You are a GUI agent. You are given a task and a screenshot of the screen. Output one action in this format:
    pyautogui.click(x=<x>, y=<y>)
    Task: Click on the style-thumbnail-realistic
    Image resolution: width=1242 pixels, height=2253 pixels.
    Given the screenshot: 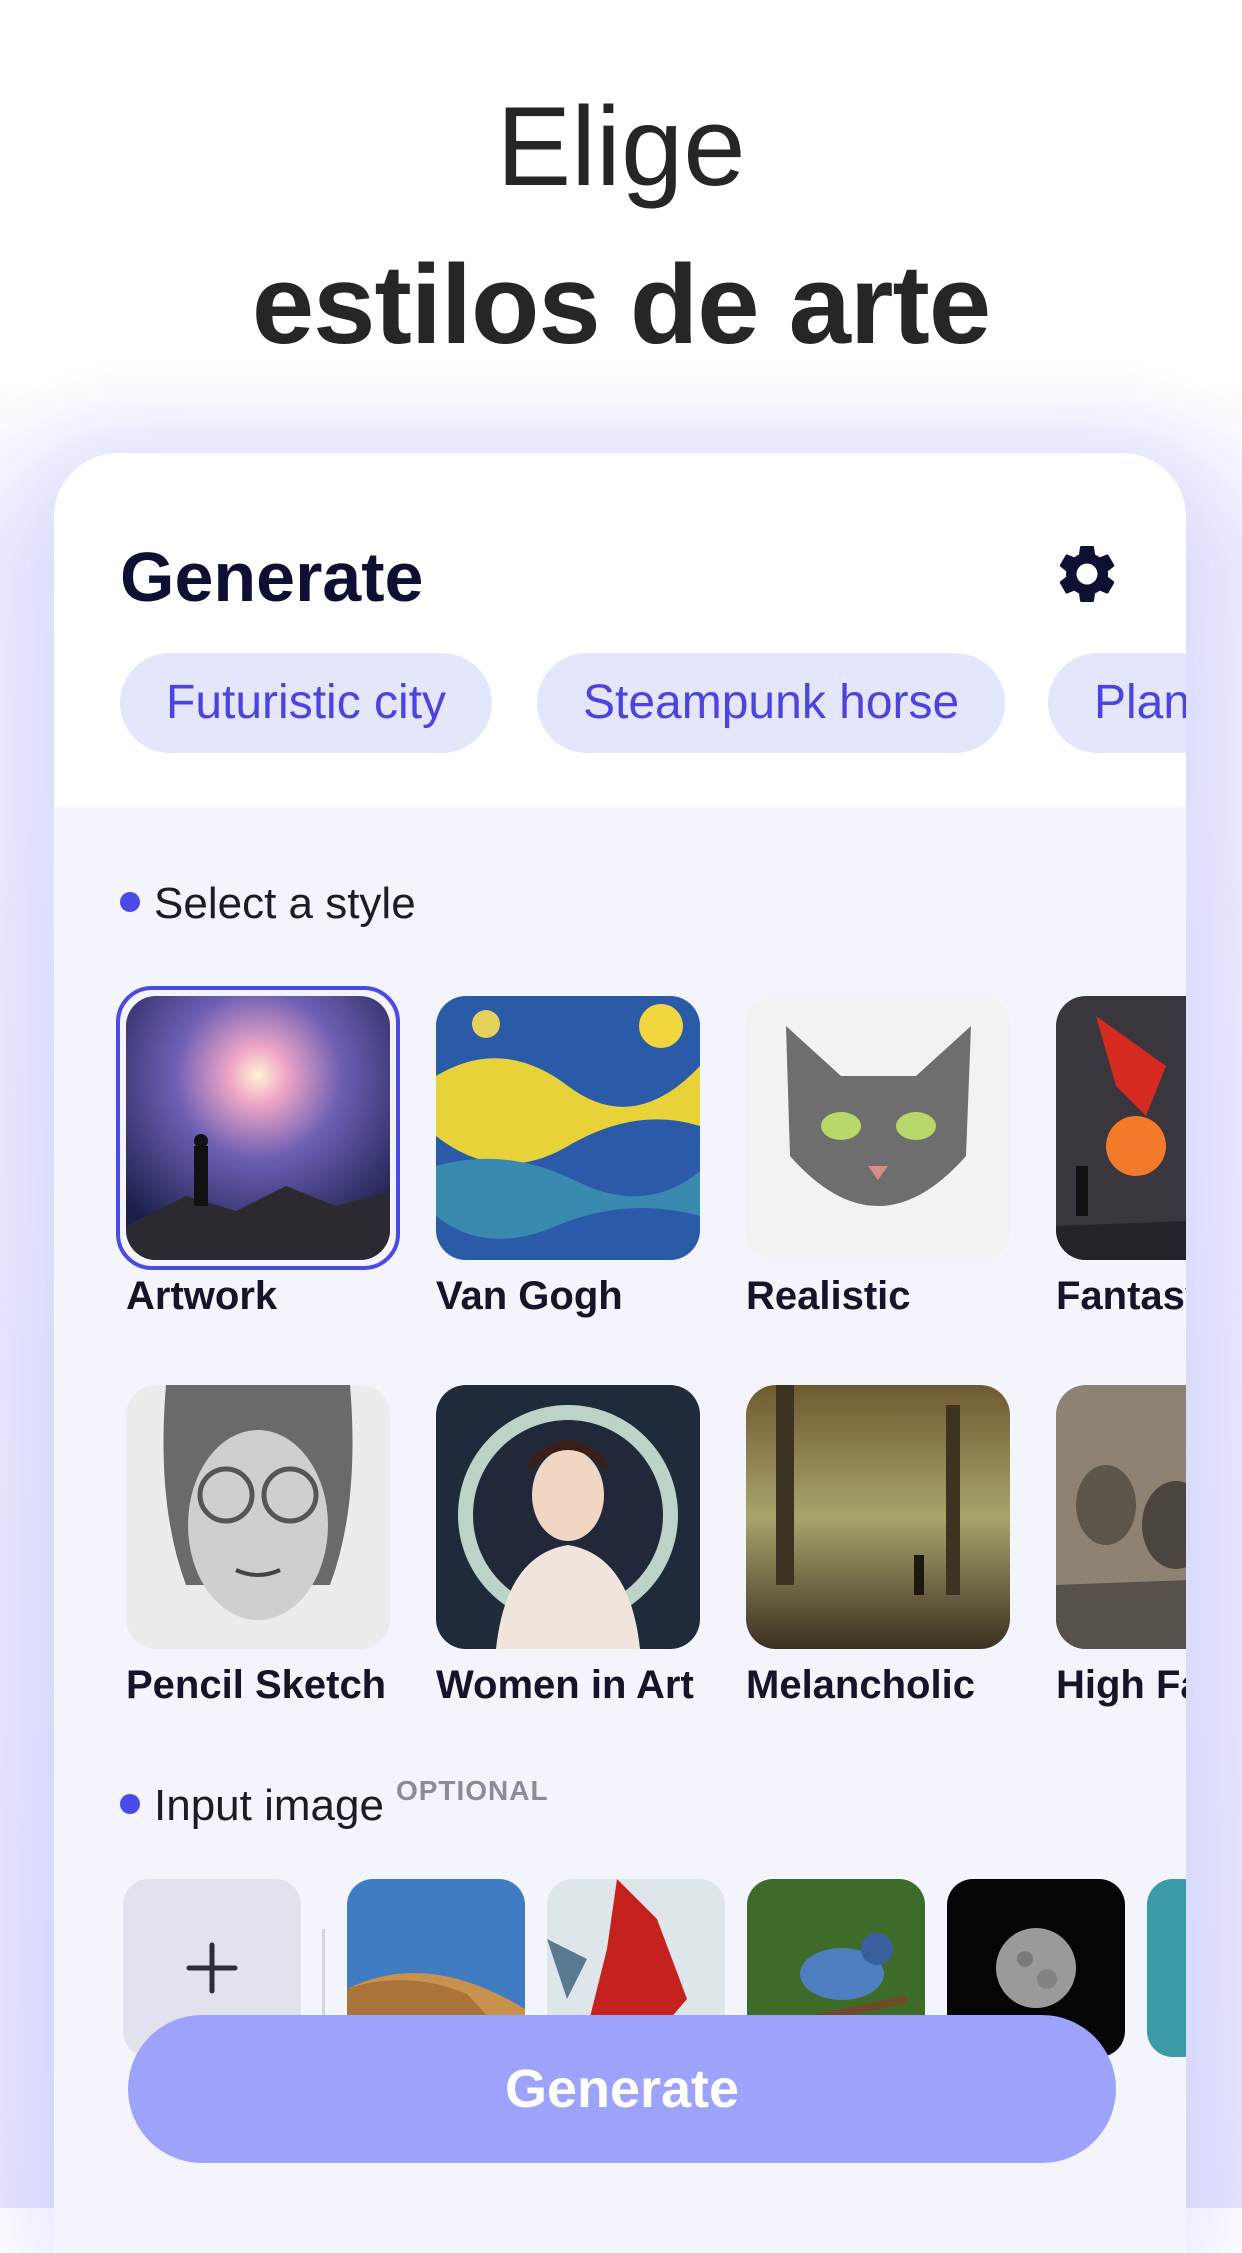 What is the action you would take?
    pyautogui.click(x=878, y=1128)
    